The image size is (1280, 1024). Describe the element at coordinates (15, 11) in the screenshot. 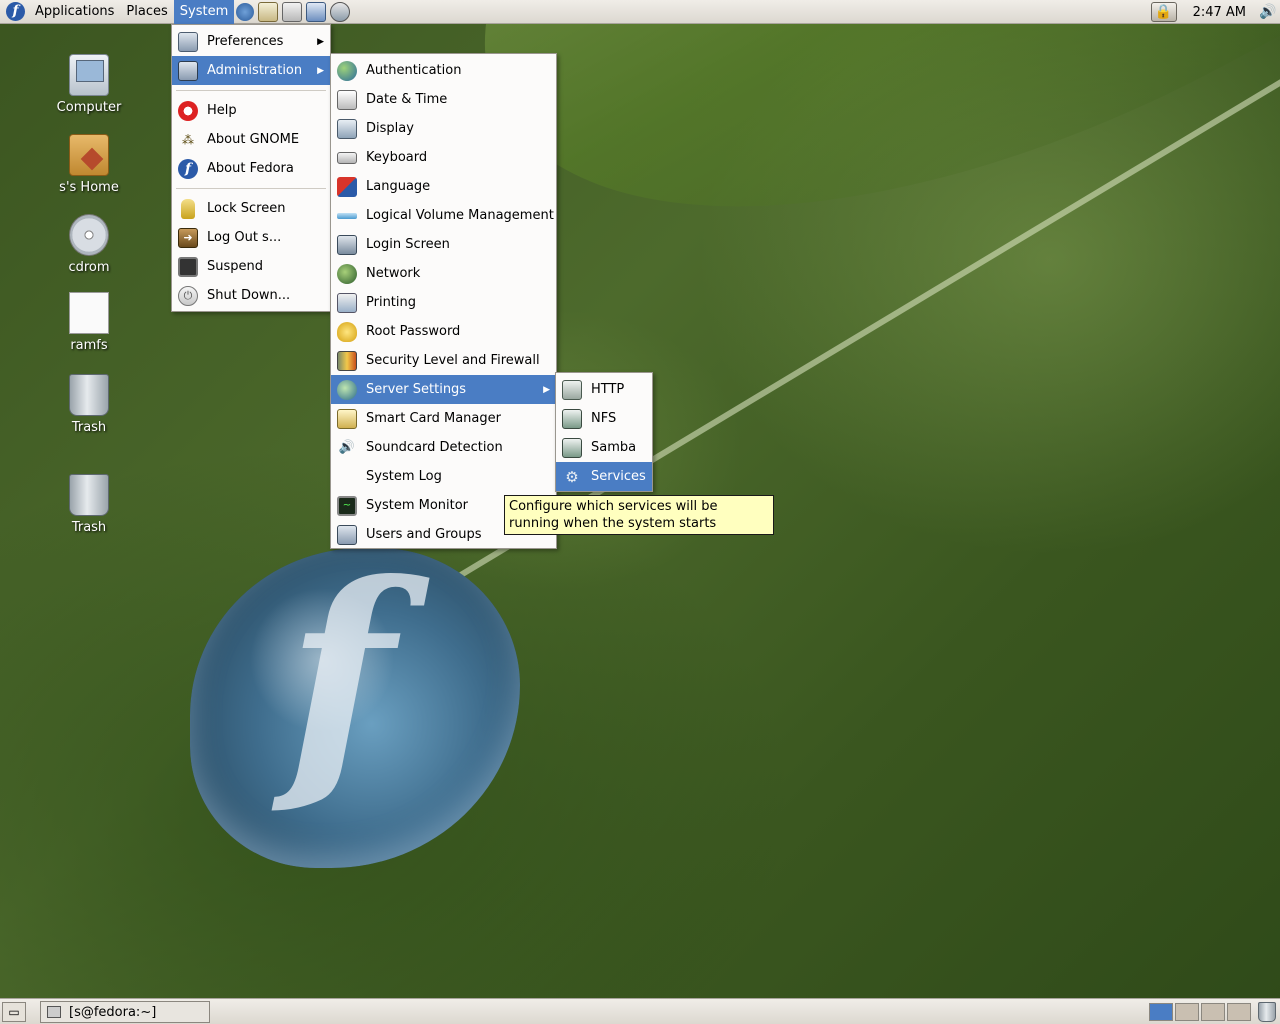

I see `fedora-logo-icon: f` at that location.